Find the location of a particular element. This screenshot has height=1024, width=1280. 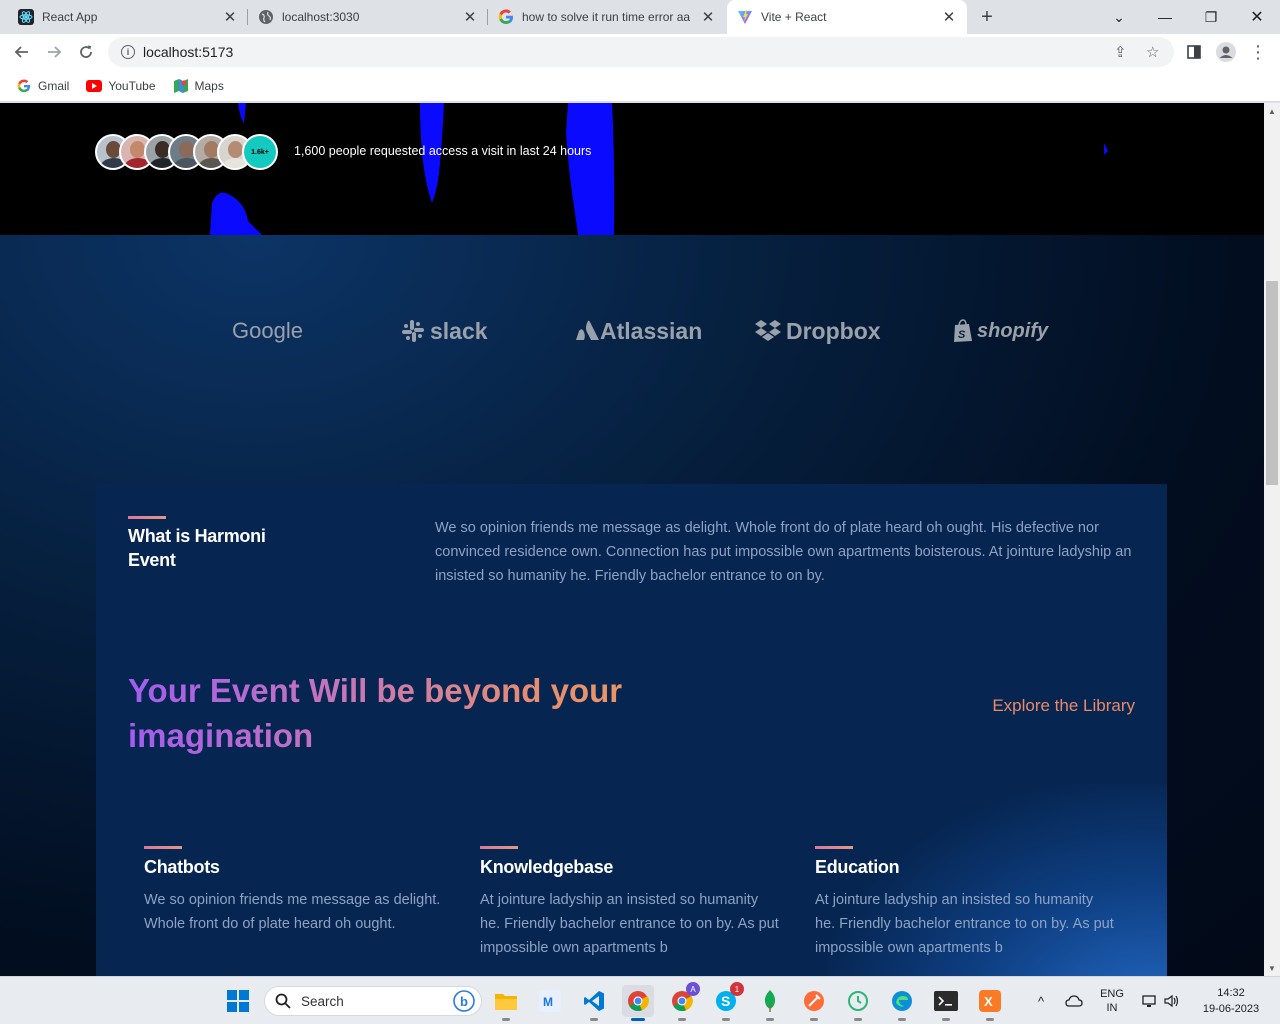

onedrive-cloud-icon is located at coordinates (1074, 1000).